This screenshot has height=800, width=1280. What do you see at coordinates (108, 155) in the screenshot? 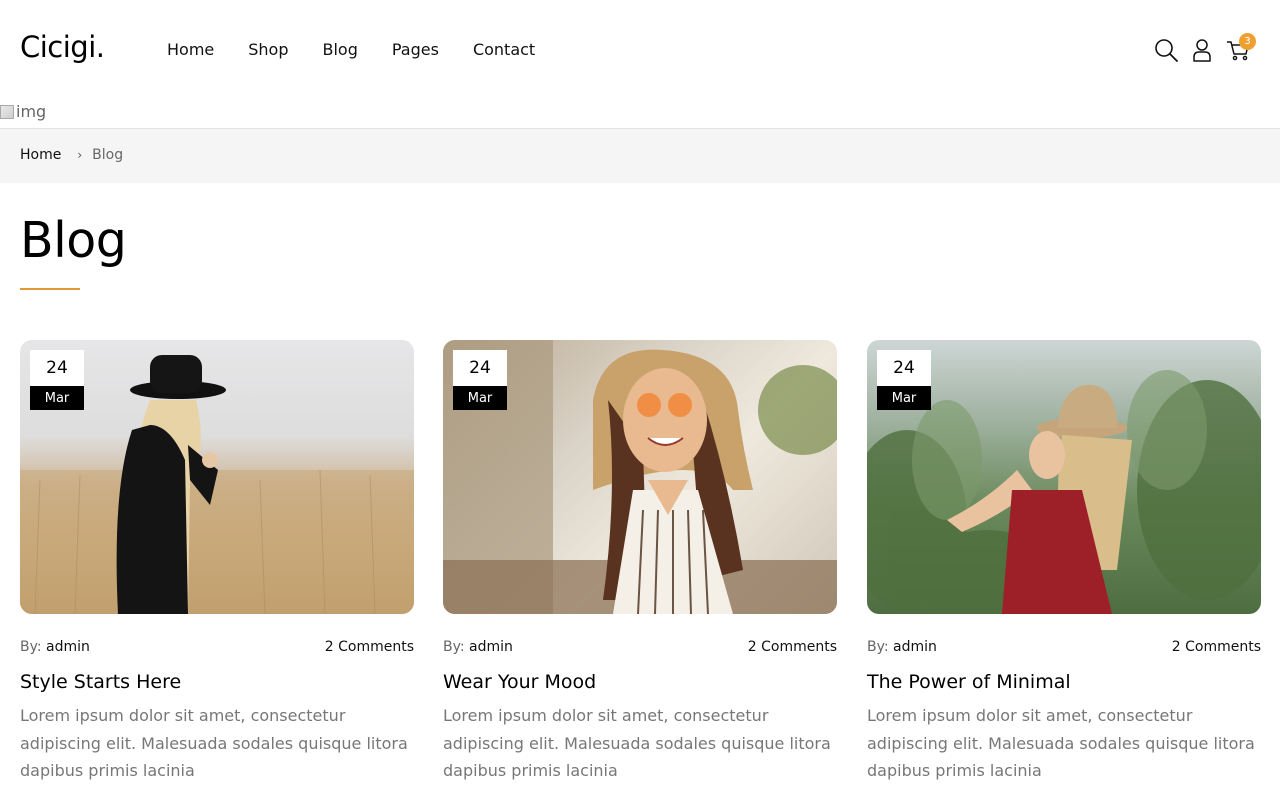
I see `breadcrumb-current: Blog` at bounding box center [108, 155].